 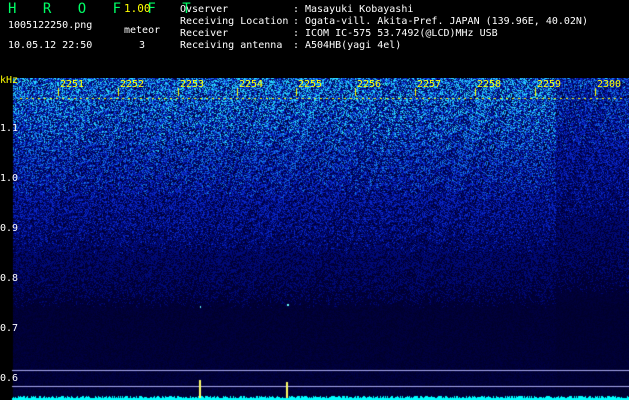 I want to click on receiver-key: Receiver, so click(x=204, y=33).